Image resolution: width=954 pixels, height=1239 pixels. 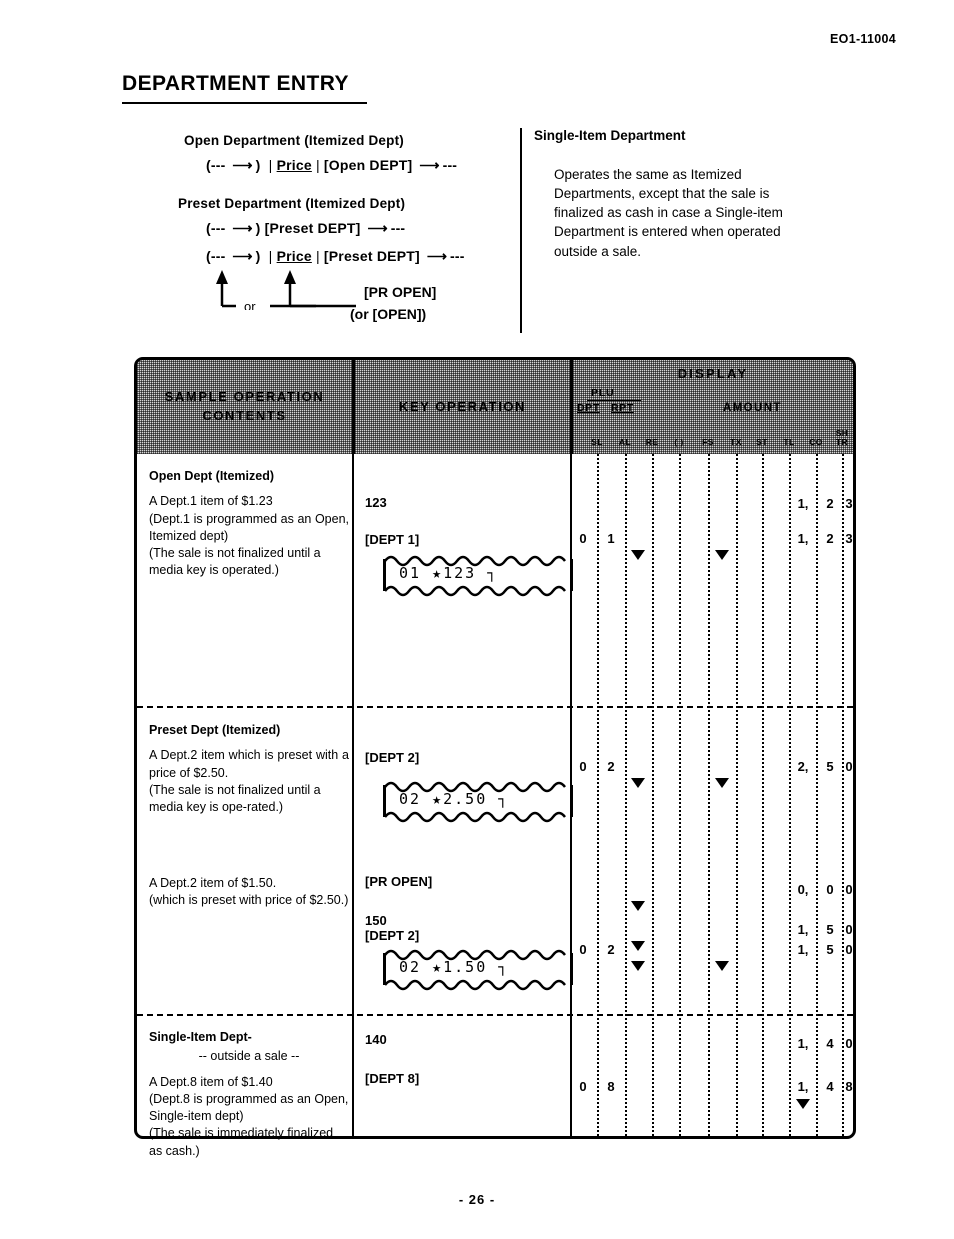 What do you see at coordinates (258, 165) in the screenshot?
I see `open-dept-paren: )` at bounding box center [258, 165].